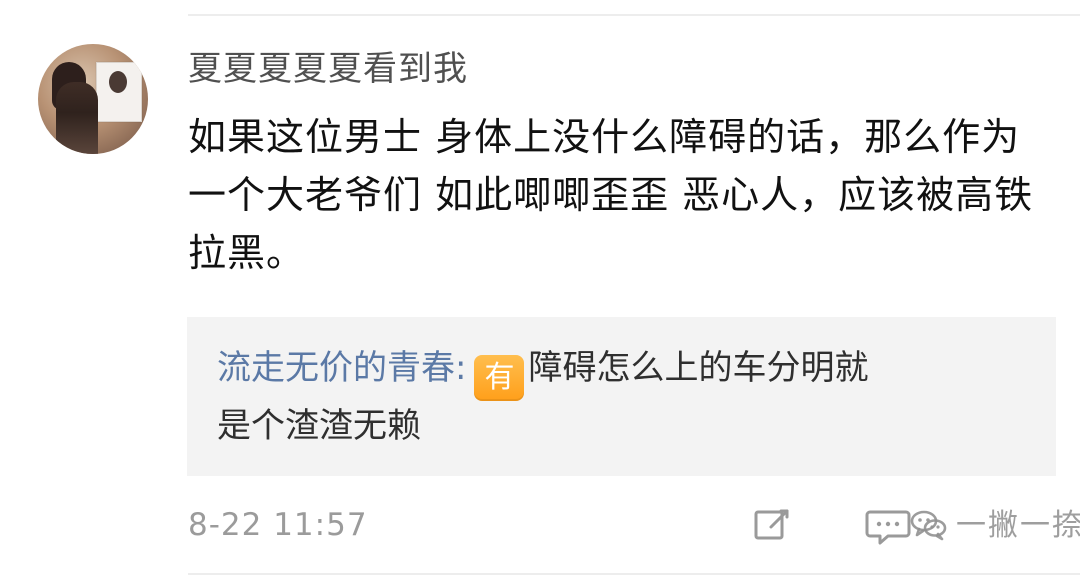  I want to click on reply-text-line-2: 是个渣渣无赖, so click(319, 426).